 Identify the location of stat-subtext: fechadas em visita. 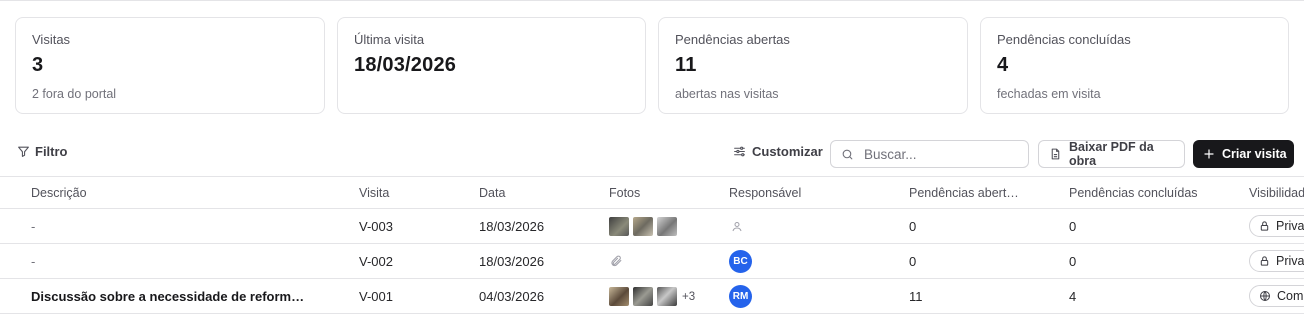
(1049, 94).